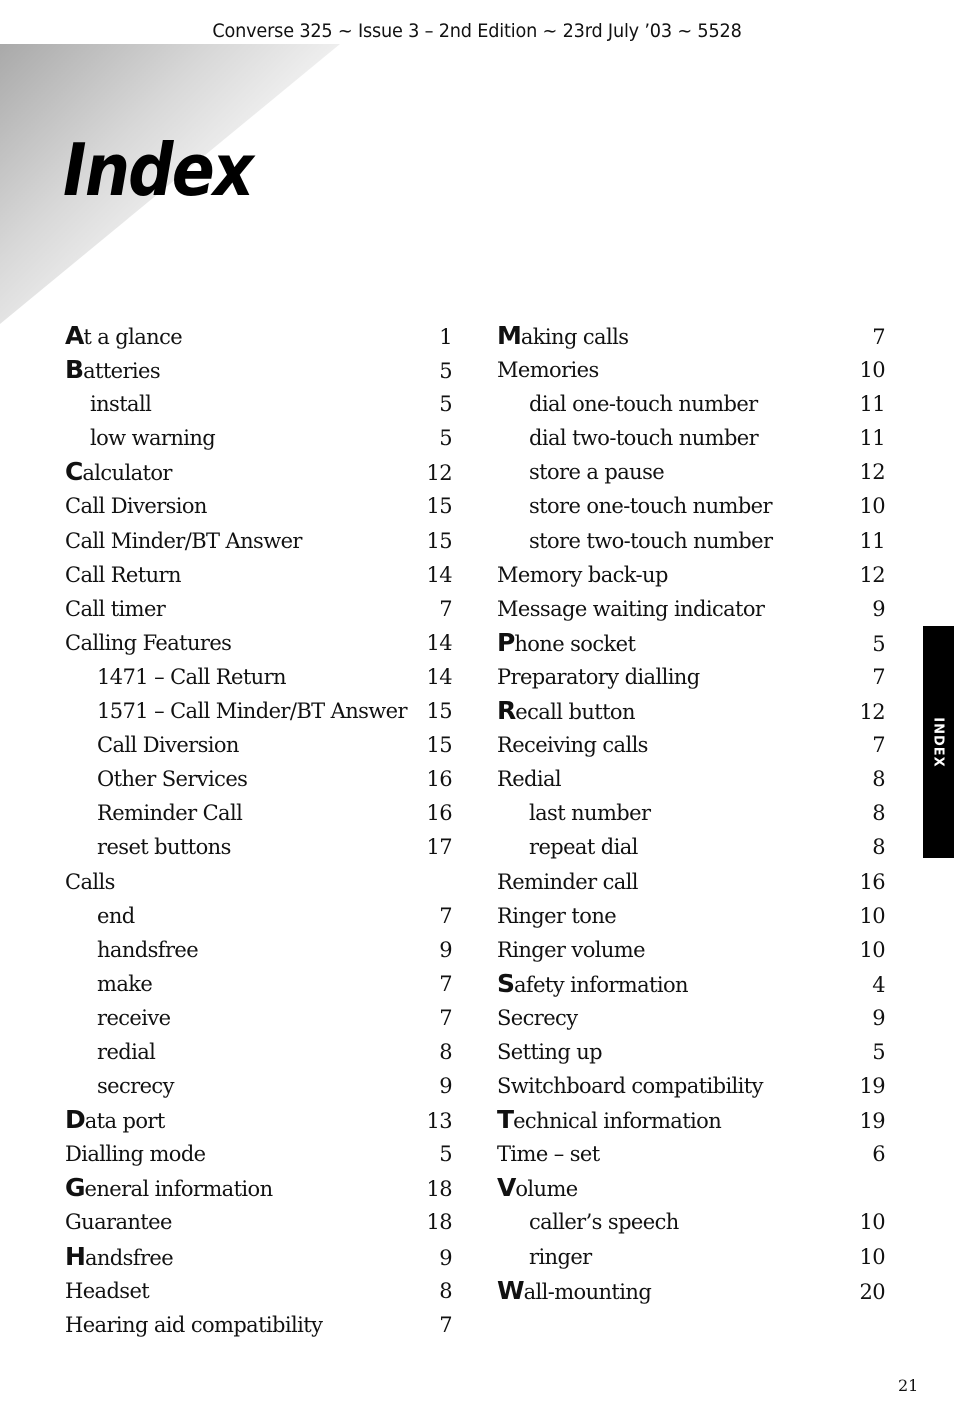 The image size is (954, 1419). I want to click on index-subentry: last number 8, so click(691, 813).